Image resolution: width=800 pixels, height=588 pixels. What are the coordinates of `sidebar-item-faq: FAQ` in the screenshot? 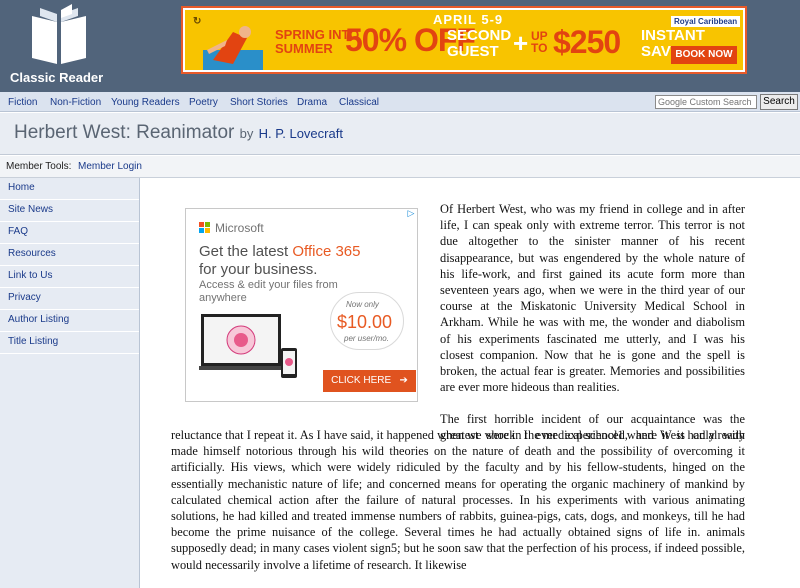 It's located at (69, 233).